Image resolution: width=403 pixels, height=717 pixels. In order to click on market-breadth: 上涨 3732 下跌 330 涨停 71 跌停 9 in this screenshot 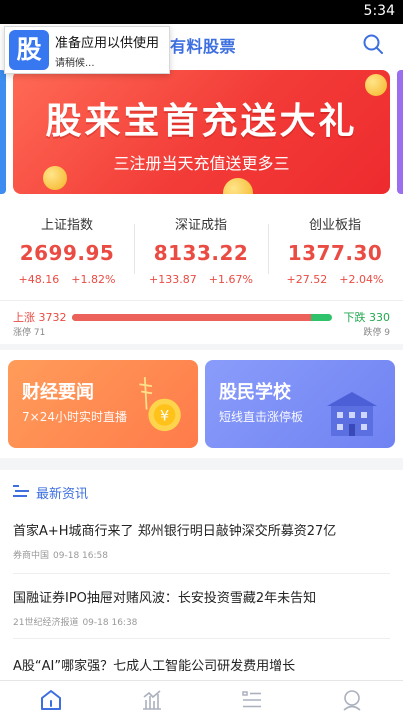, I will do `click(201, 320)`.